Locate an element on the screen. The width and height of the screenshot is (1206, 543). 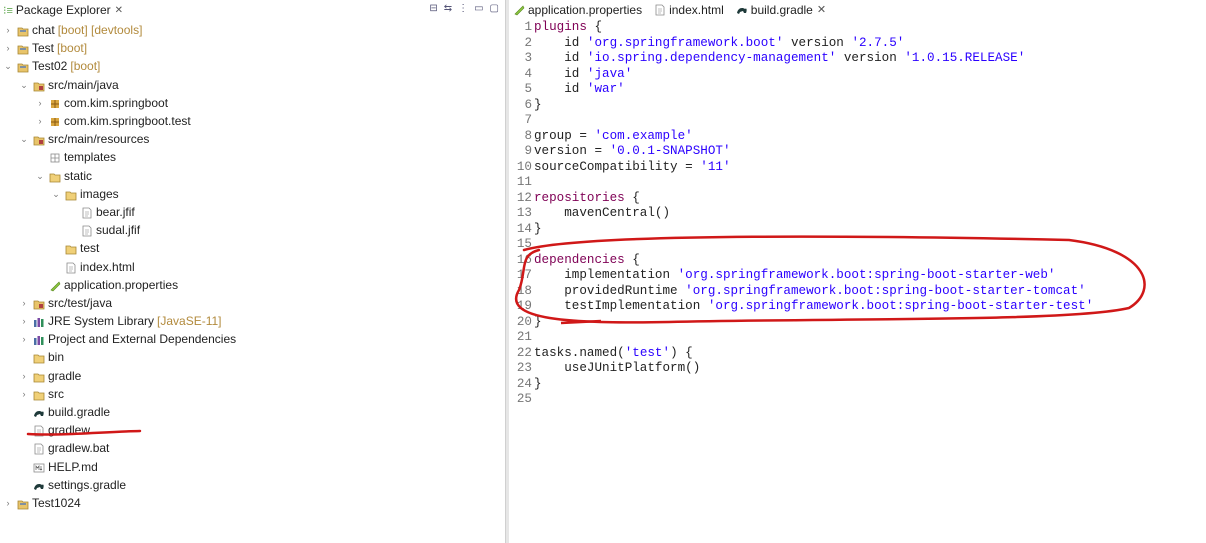
editor-tab: application.properties is located at coordinates (579, 9).